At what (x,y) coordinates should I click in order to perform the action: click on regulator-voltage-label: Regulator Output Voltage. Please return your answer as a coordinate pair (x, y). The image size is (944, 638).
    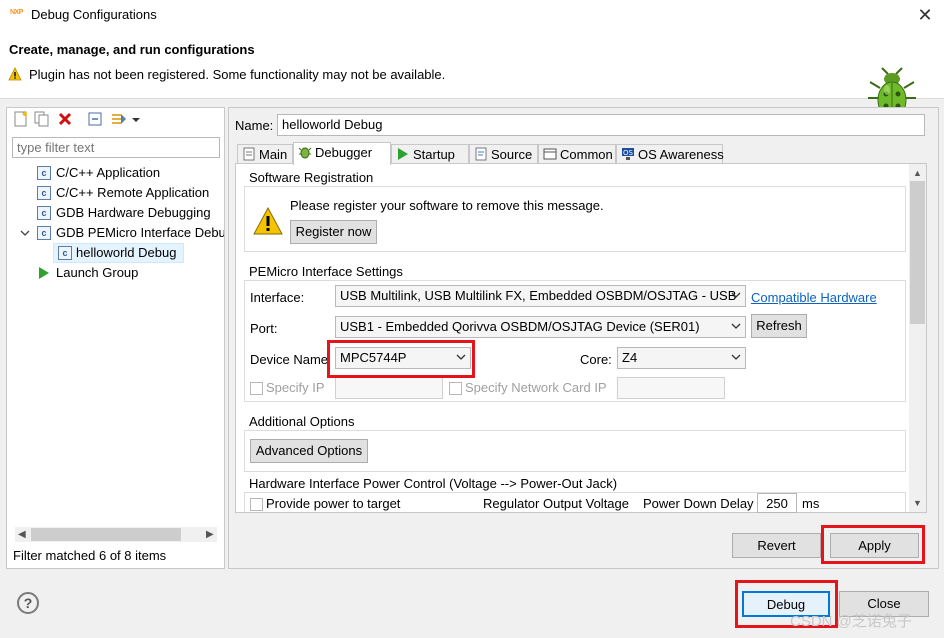
    Looking at the image, I should click on (556, 503).